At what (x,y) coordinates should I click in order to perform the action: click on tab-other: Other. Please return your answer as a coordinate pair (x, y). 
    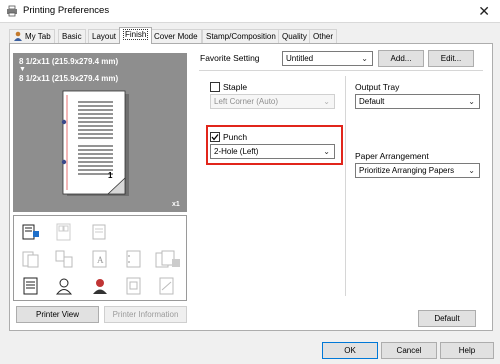
    Looking at the image, I should click on (323, 36).